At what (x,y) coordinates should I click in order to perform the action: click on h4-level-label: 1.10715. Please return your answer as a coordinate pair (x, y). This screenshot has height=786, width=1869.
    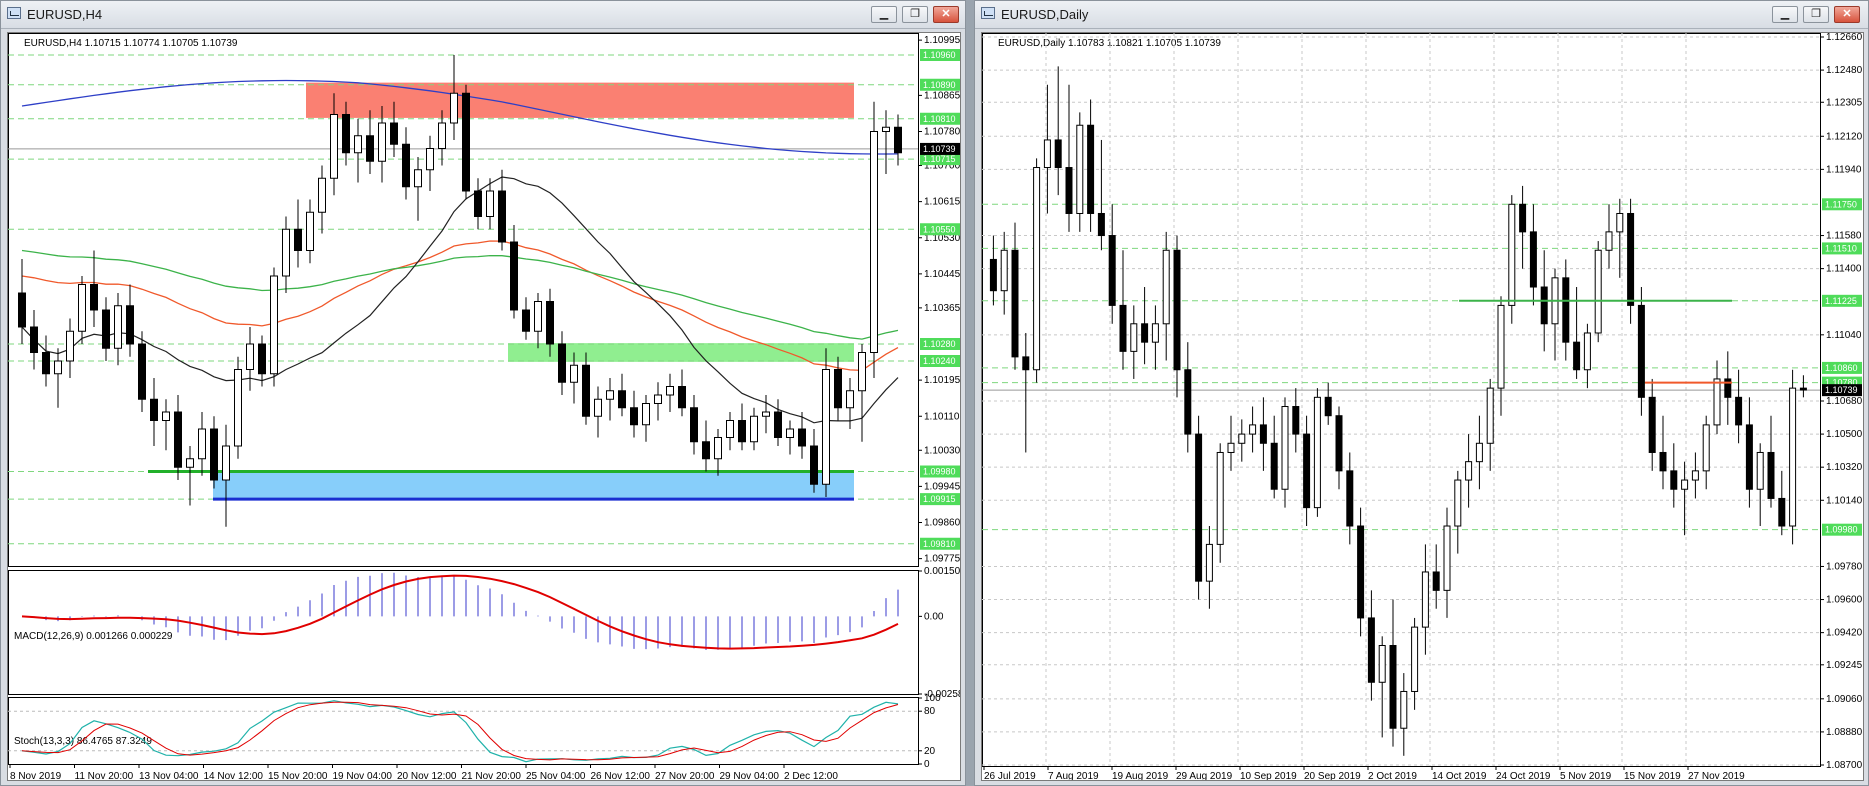
    Looking at the image, I should click on (939, 159).